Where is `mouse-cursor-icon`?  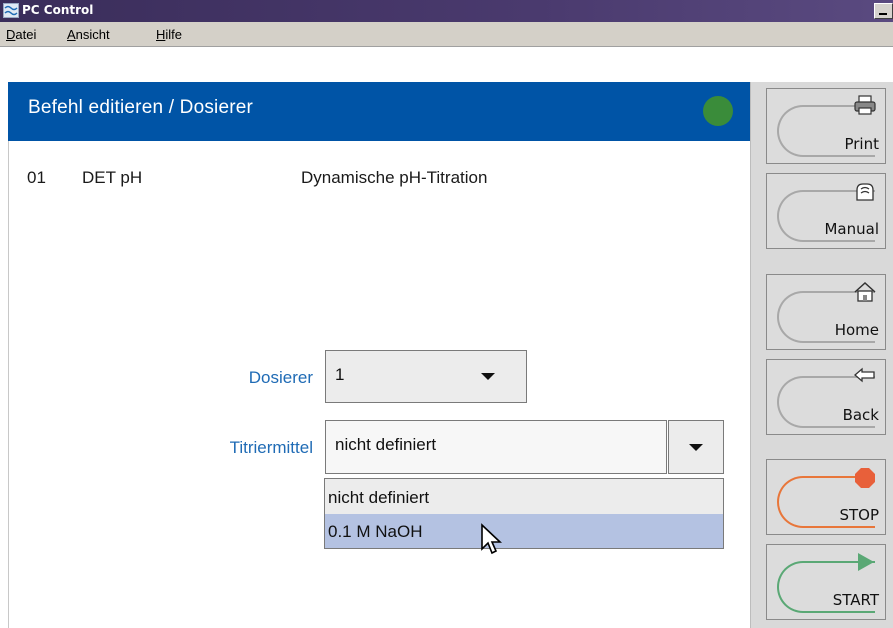 mouse-cursor-icon is located at coordinates (492, 539).